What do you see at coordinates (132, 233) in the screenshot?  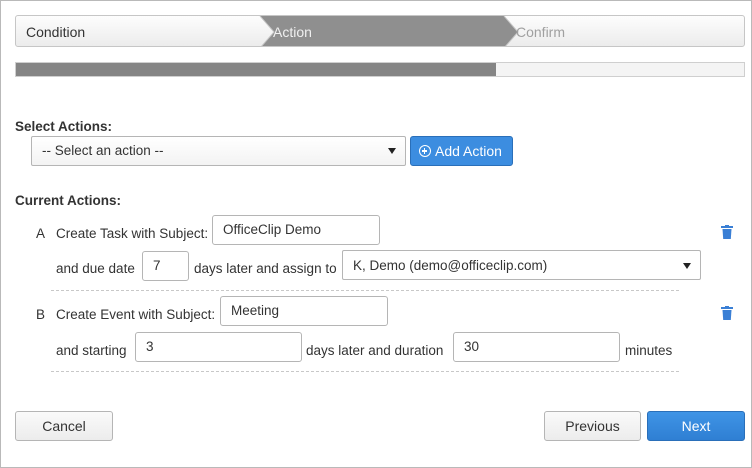 I see `task-subject-label: Create Task with Subject:` at bounding box center [132, 233].